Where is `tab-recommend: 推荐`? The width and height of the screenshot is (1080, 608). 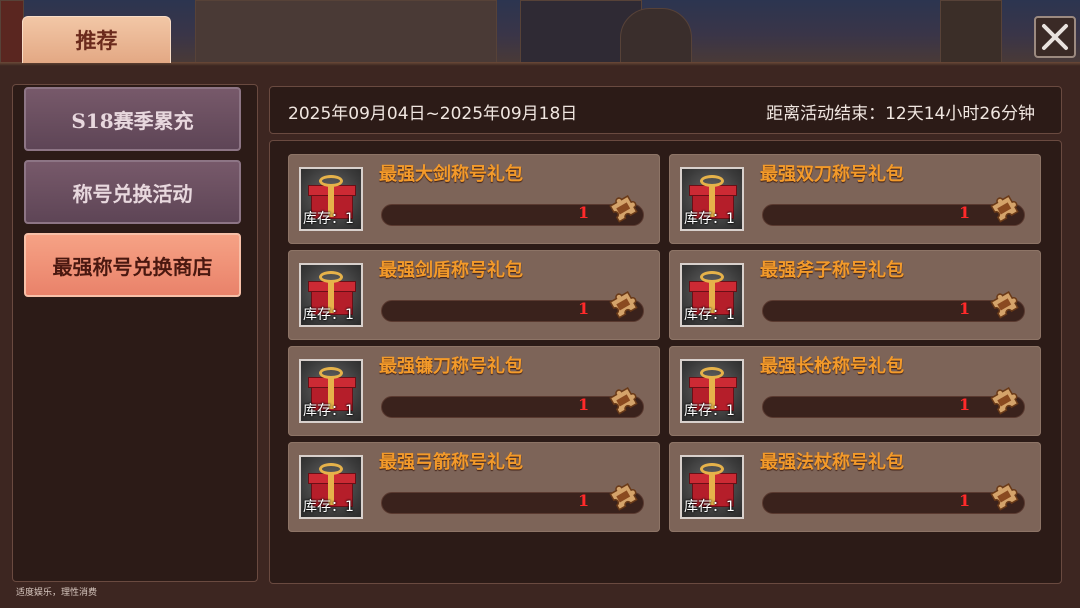
tab-recommend: 推荐 is located at coordinates (96, 39).